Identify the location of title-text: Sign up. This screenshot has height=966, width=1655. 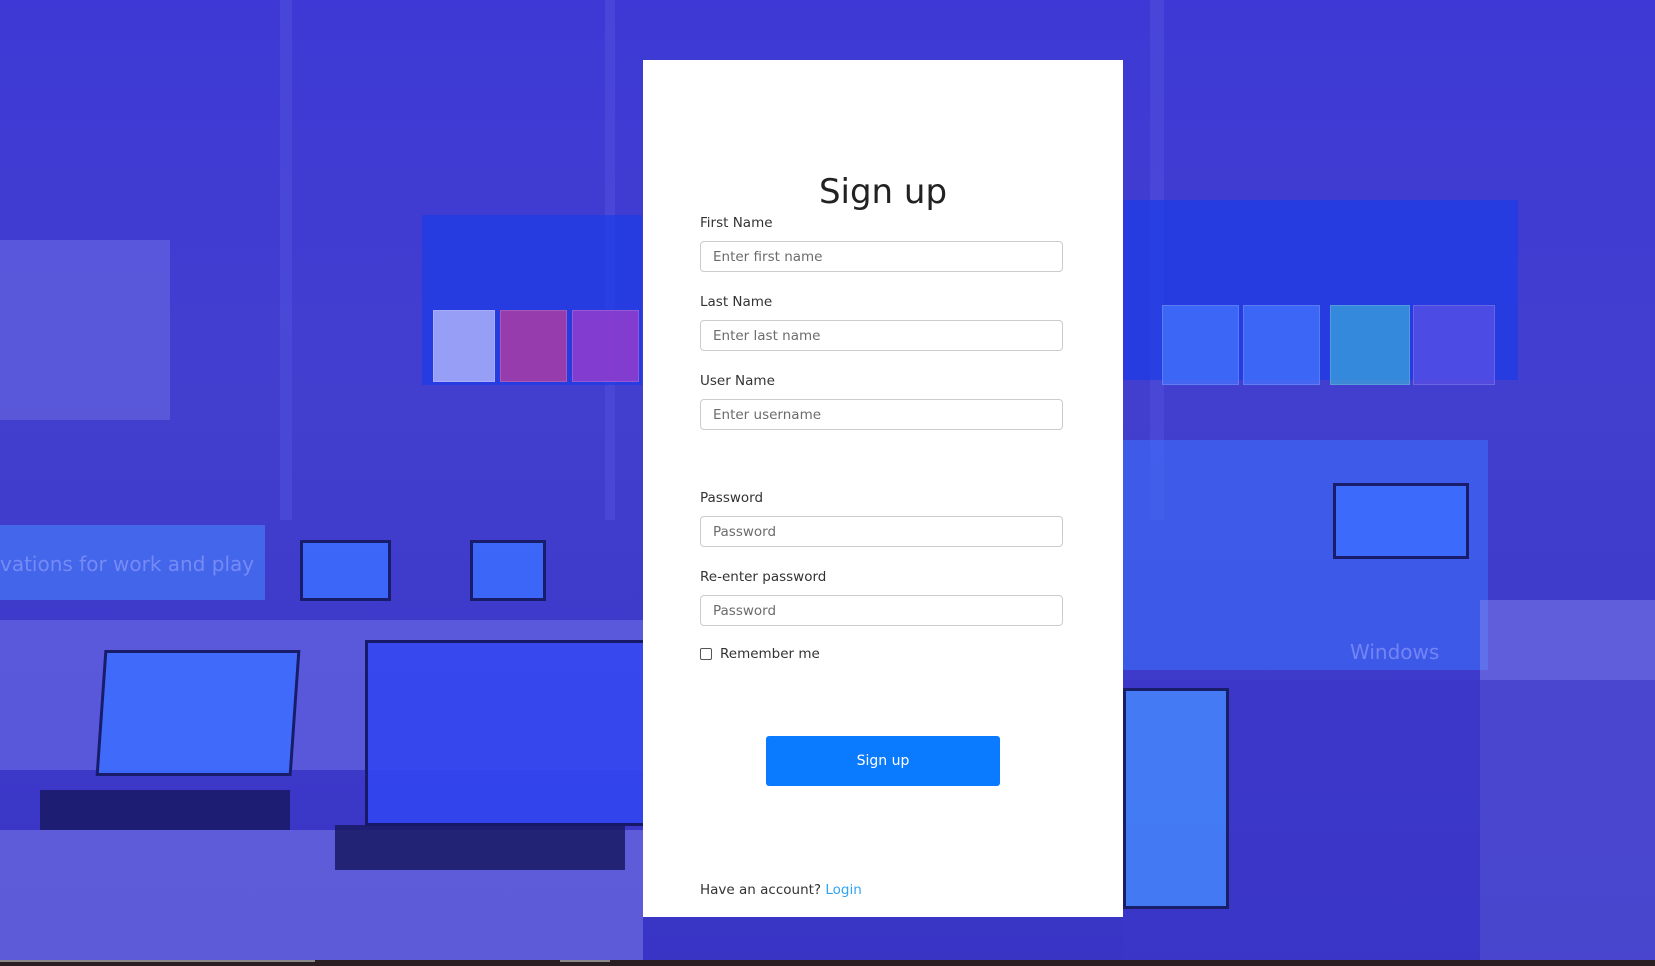
(883, 192).